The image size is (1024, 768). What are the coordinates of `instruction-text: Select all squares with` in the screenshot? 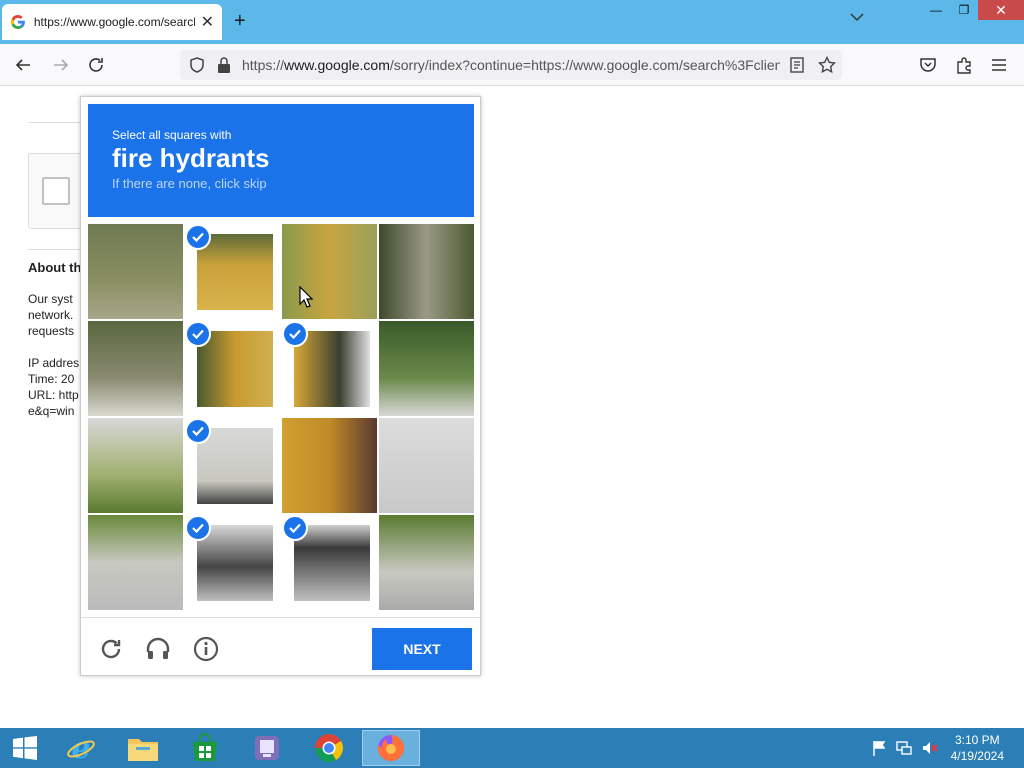 It's located at (172, 135).